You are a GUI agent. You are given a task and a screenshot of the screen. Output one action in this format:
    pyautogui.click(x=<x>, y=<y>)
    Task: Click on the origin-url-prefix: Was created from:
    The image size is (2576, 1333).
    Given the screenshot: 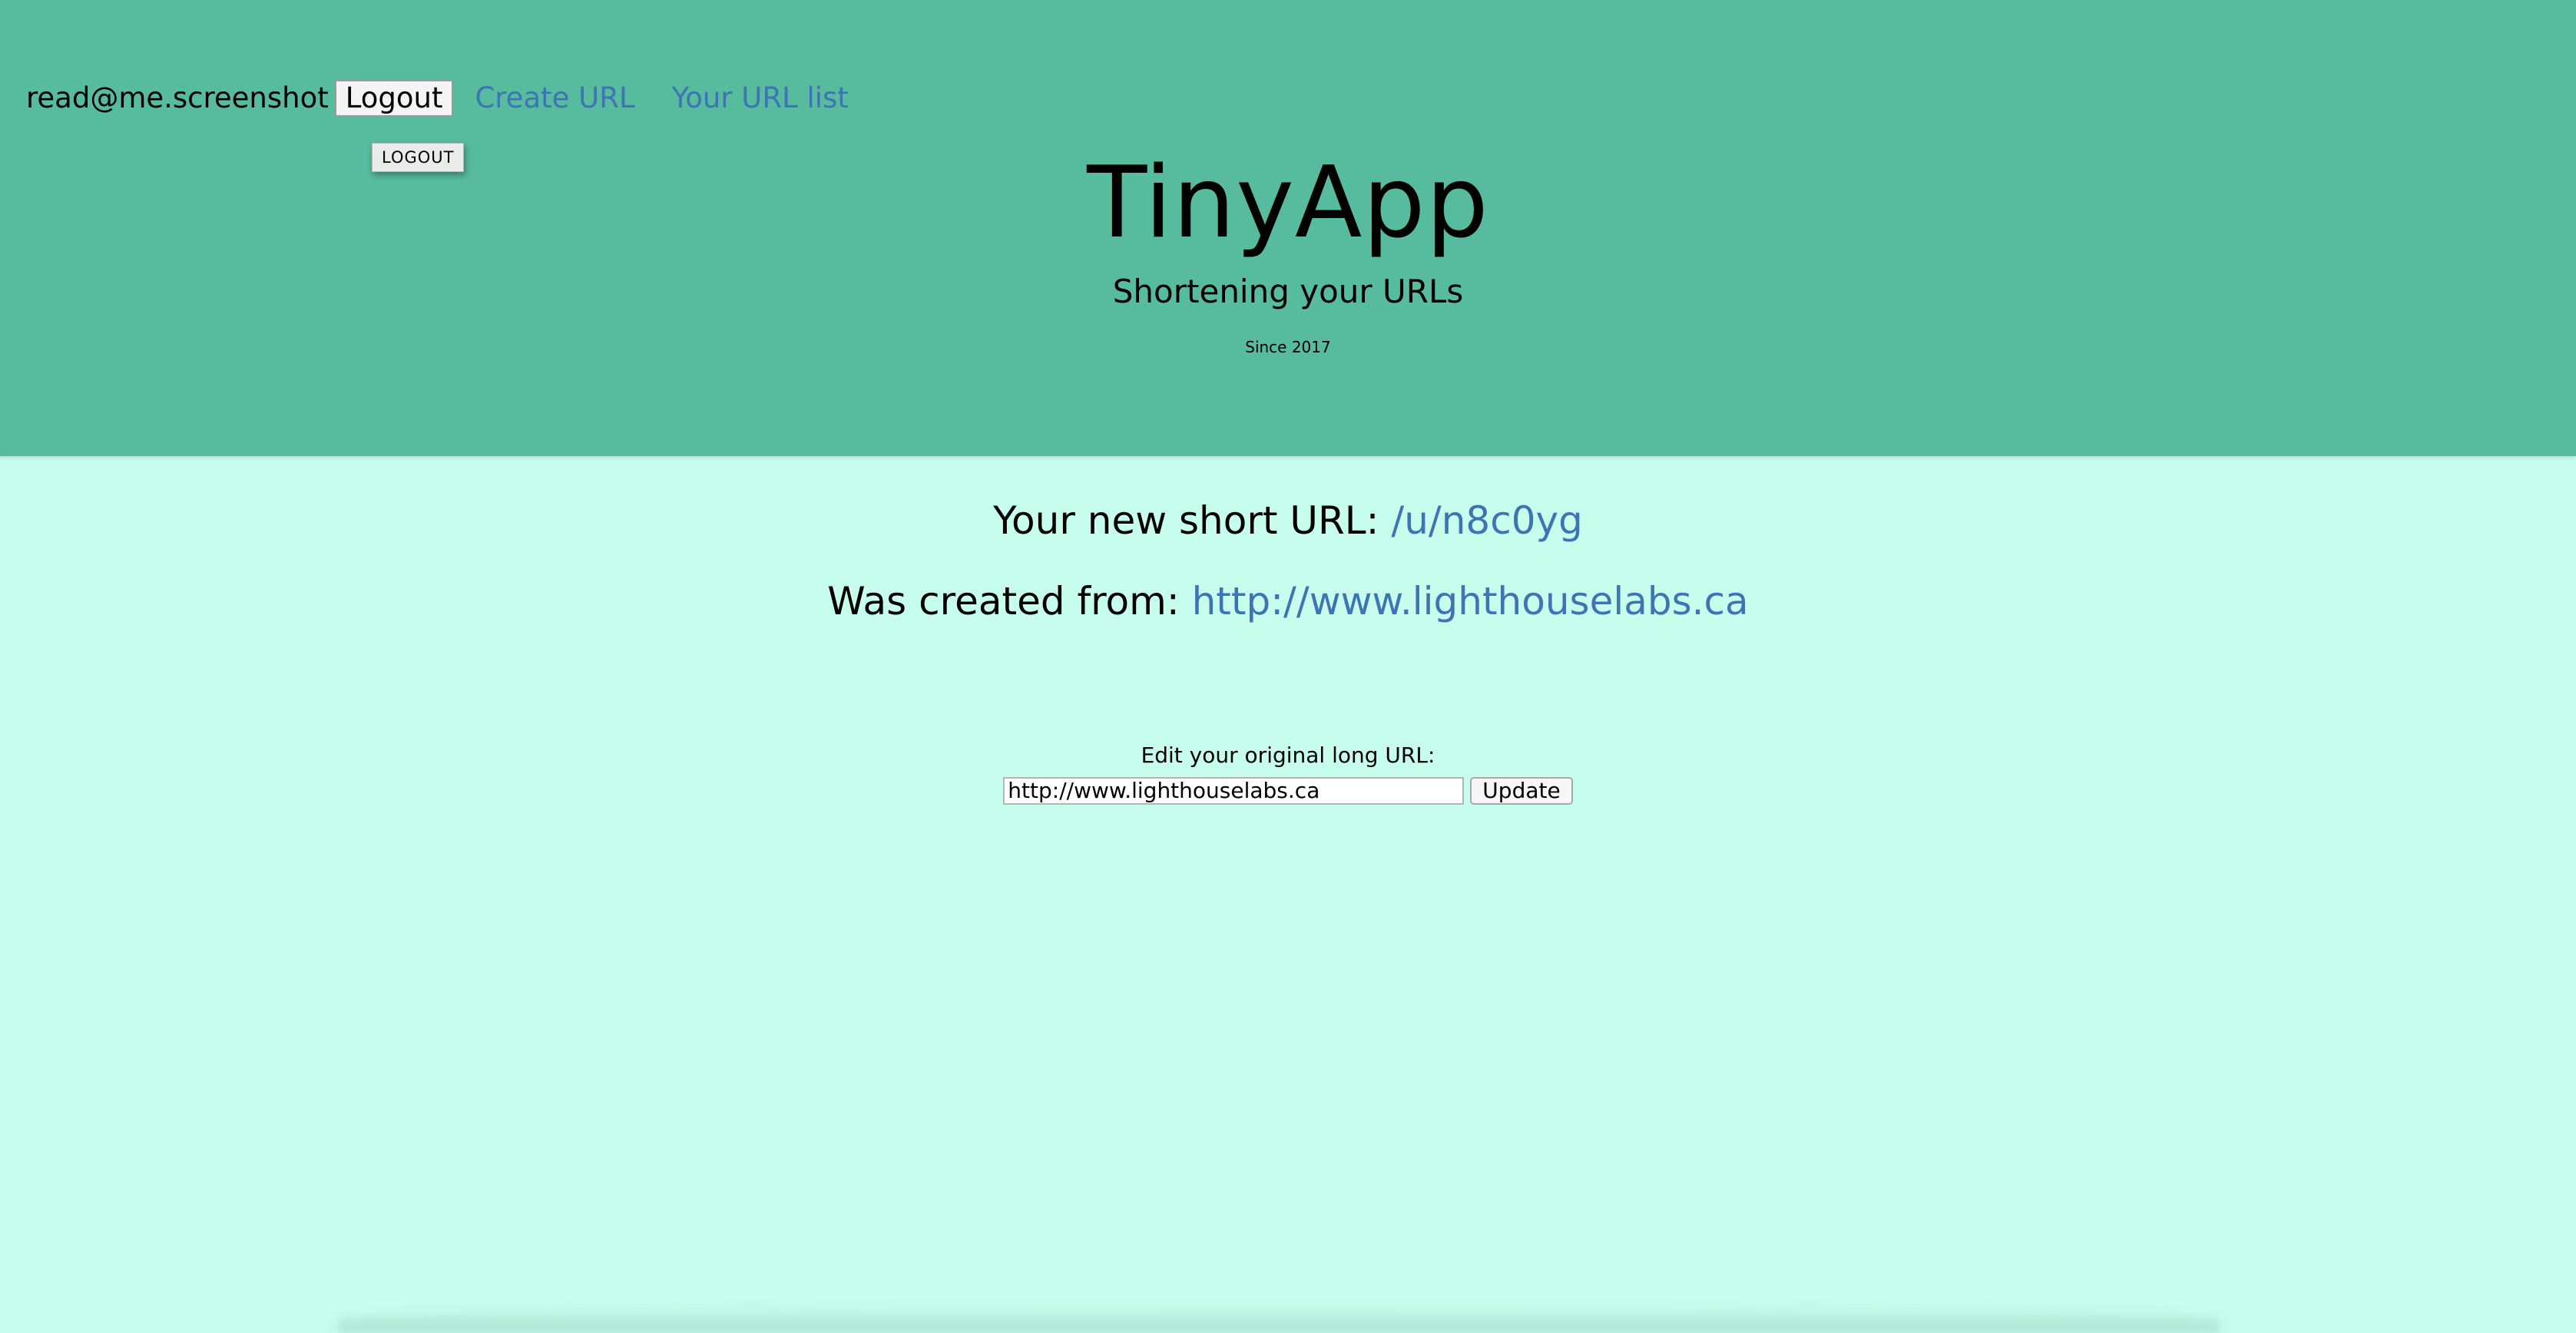 What is the action you would take?
    pyautogui.click(x=1010, y=602)
    